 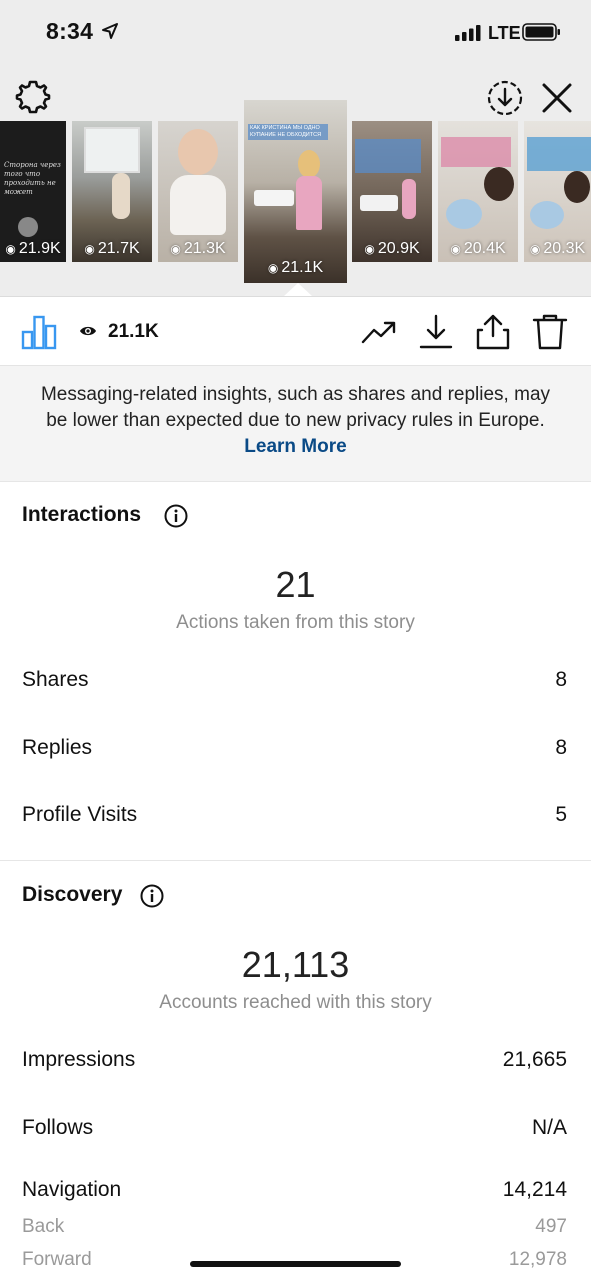 I want to click on story-thumbnail: ◉ 21.3K, so click(x=198, y=191).